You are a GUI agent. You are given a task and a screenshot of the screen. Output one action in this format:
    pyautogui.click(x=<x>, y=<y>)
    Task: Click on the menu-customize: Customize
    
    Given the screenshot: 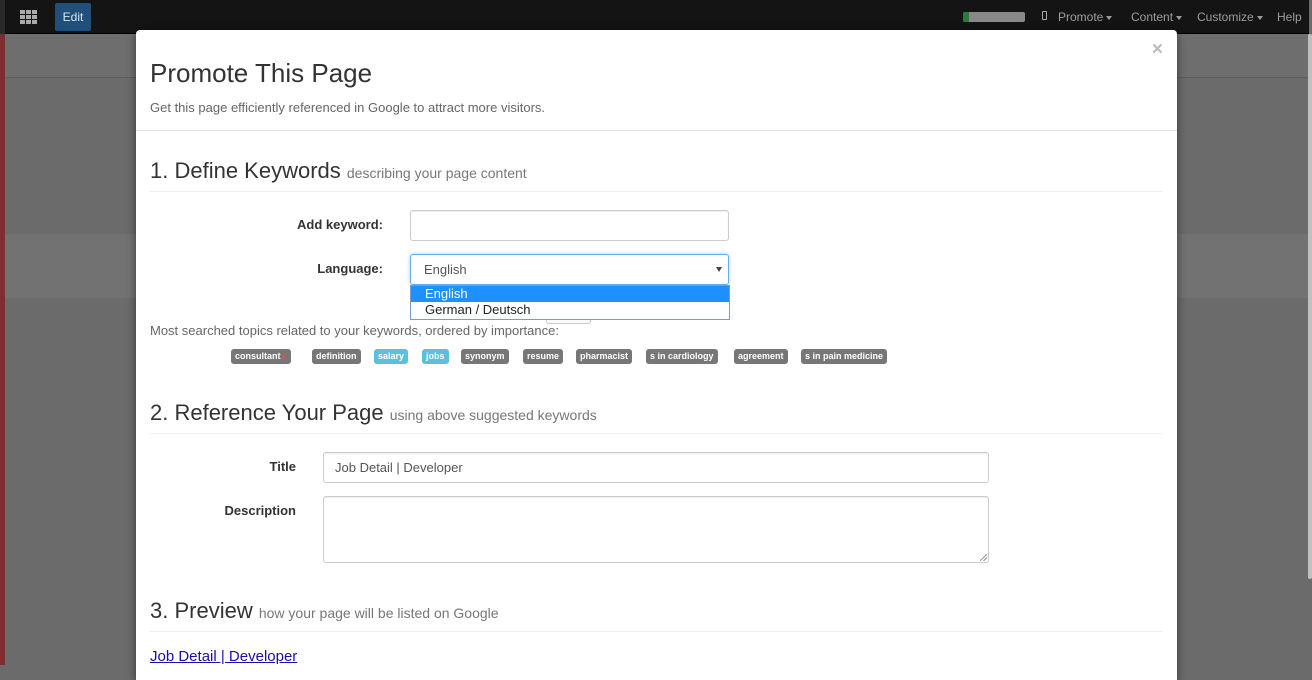 What is the action you would take?
    pyautogui.click(x=1230, y=17)
    